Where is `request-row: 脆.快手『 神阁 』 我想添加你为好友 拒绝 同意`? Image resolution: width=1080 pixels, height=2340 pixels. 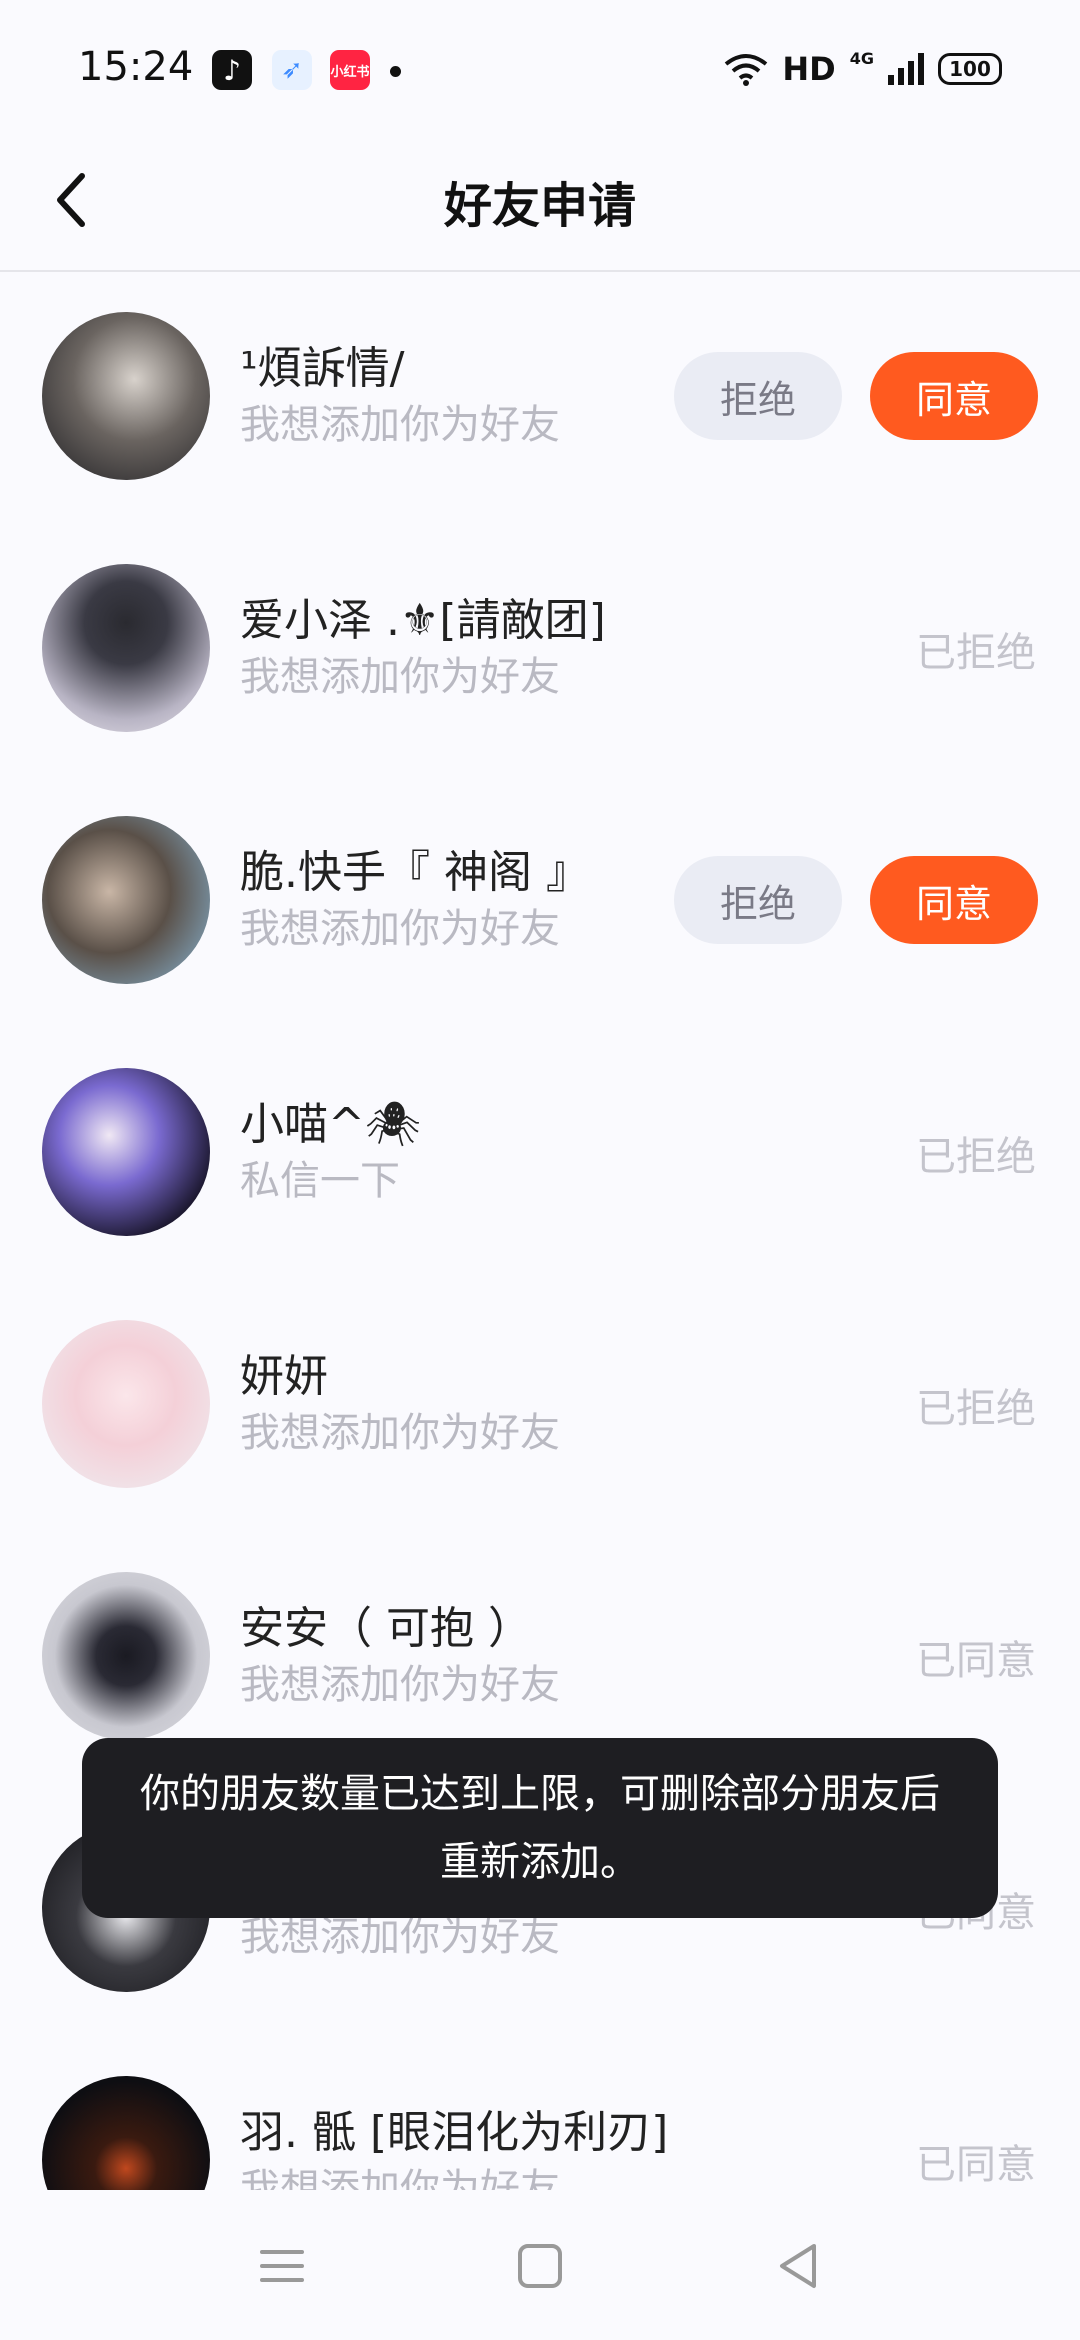 request-row: 脆.快手『 神阁 』 我想添加你为好友 拒绝 同意 is located at coordinates (540, 902).